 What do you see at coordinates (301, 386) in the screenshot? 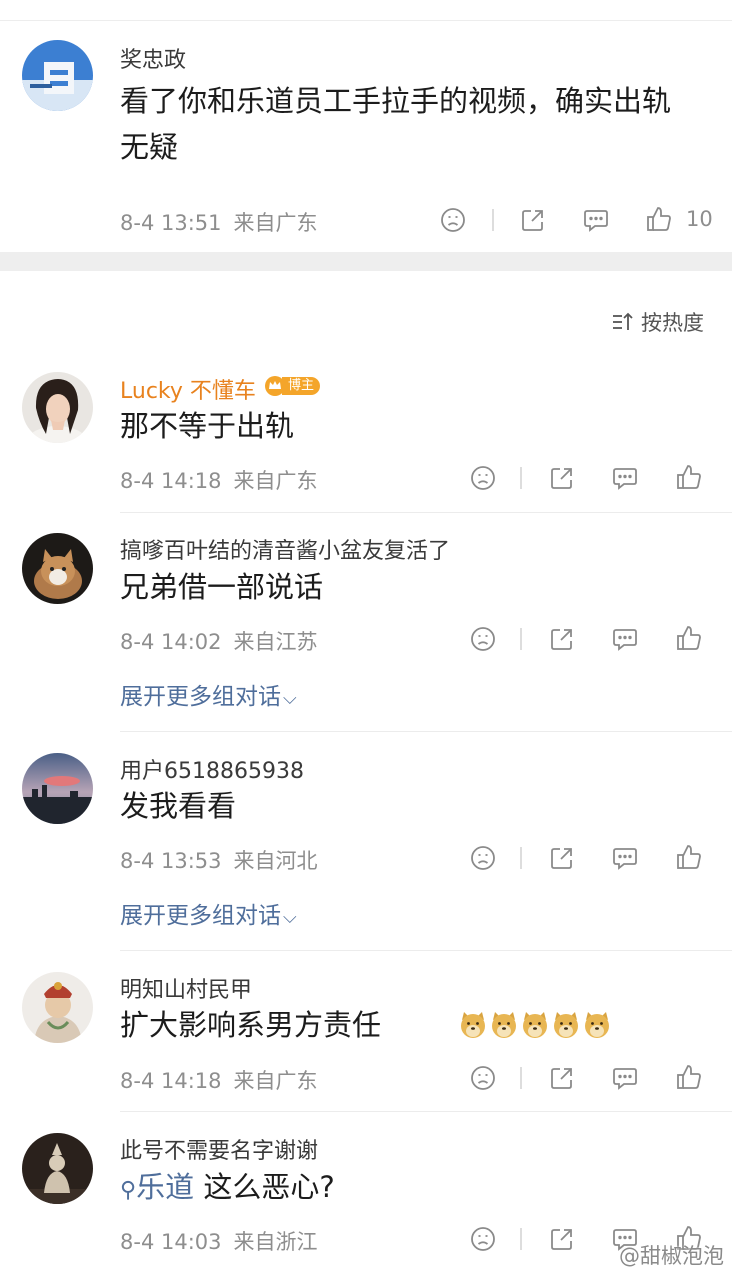
I see `badge-label: 博主` at bounding box center [301, 386].